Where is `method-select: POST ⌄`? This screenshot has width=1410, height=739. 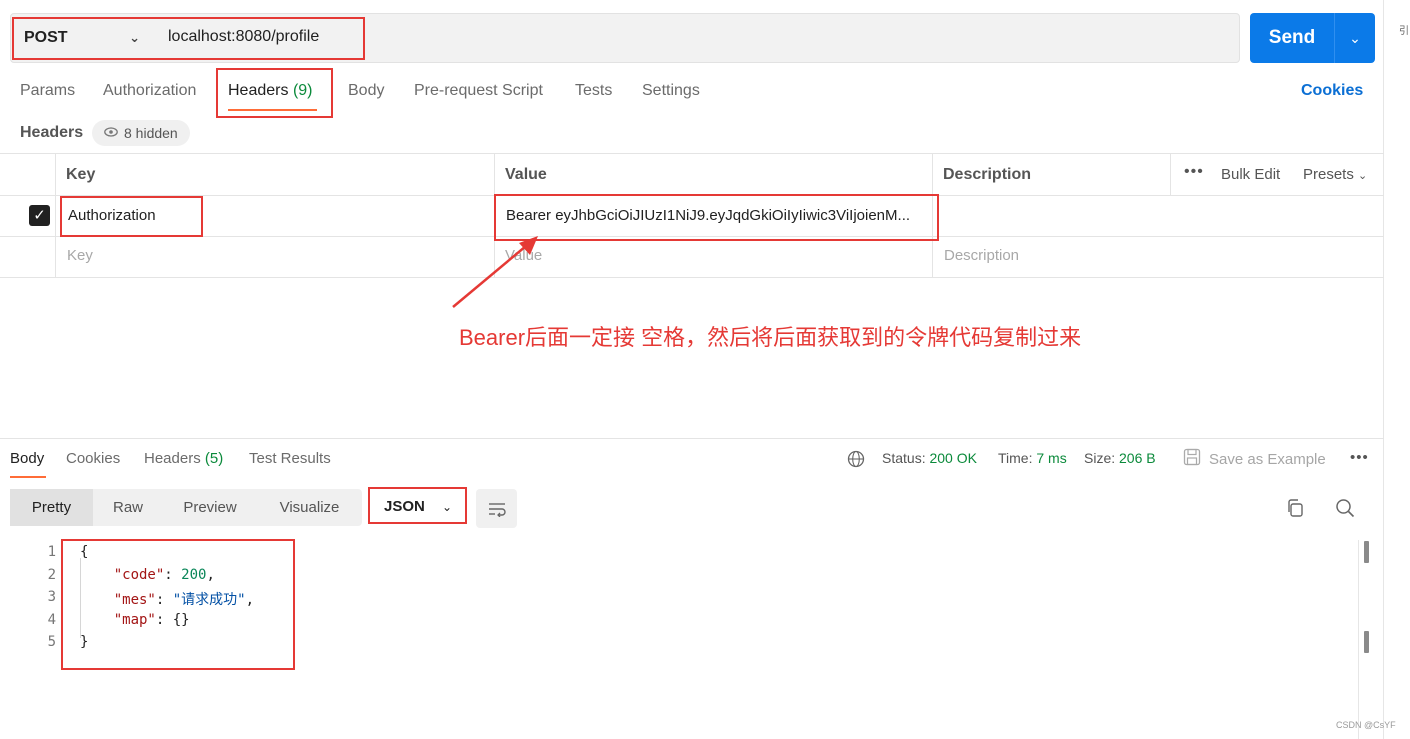 method-select: POST ⌄ is located at coordinates (83, 38).